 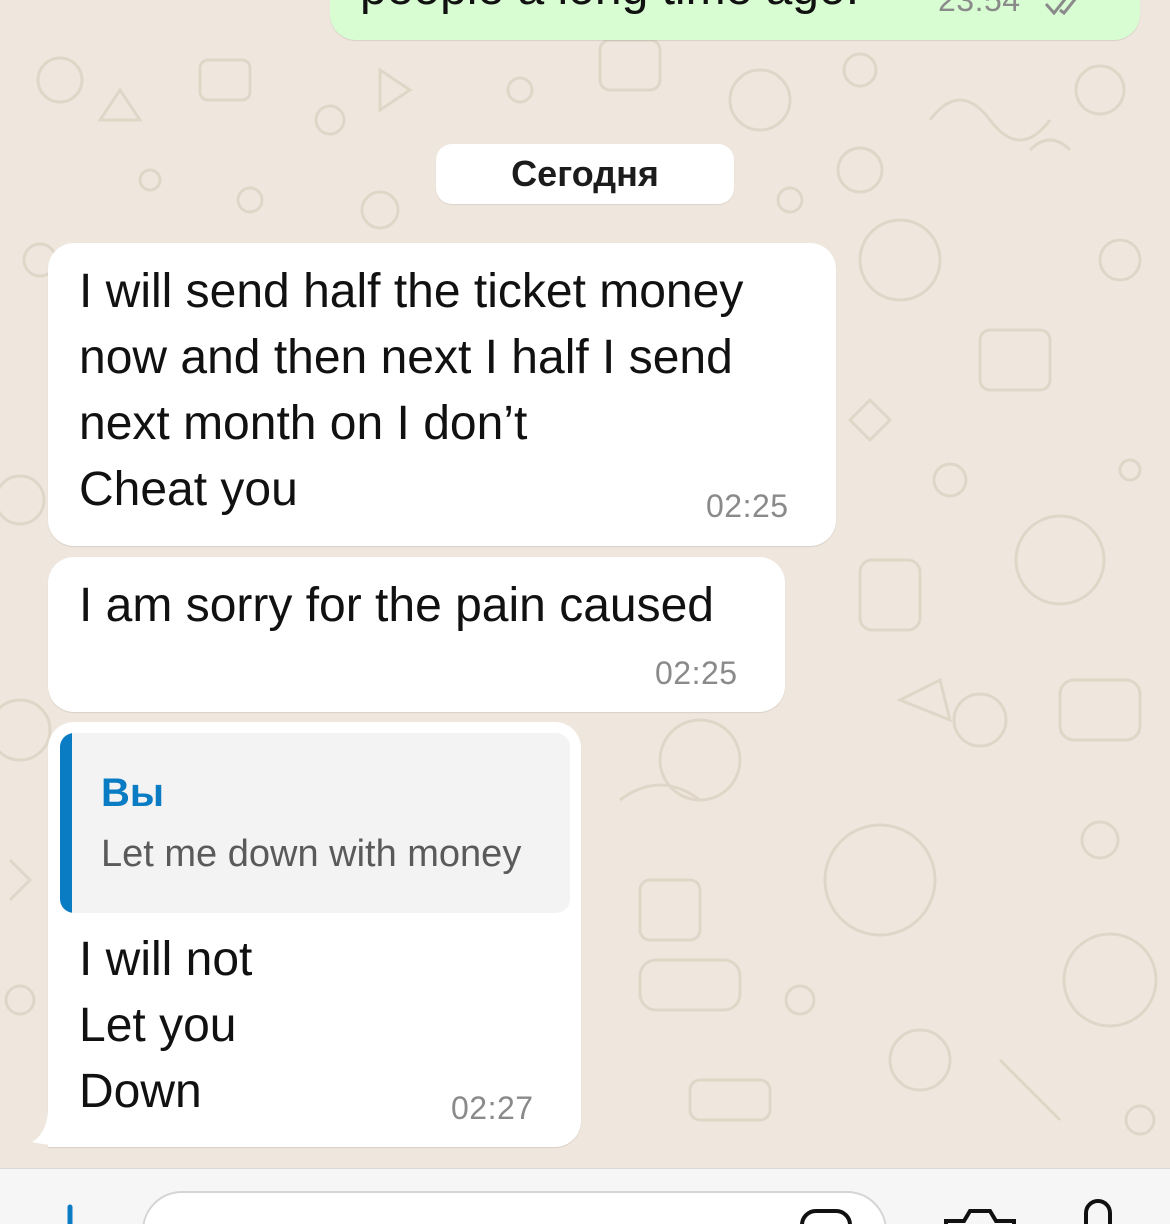 I want to click on message-text: people a long time ago., so click(x=609, y=11).